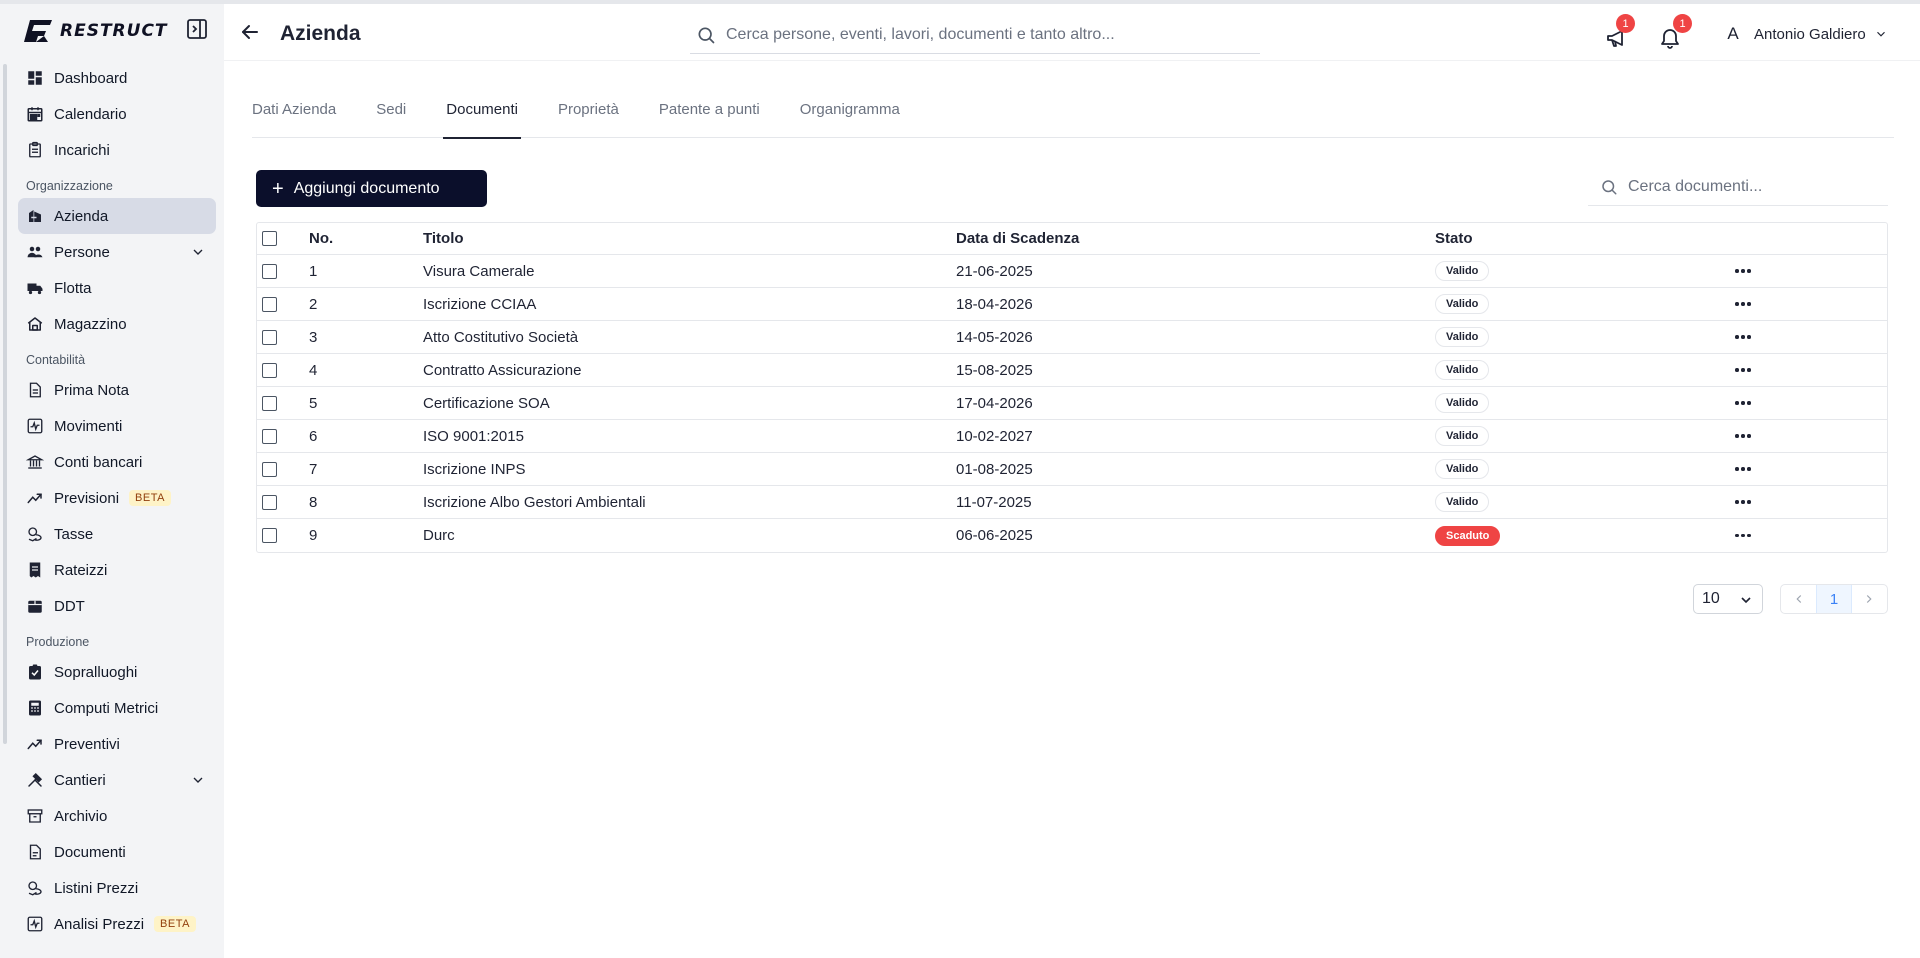 This screenshot has height=958, width=1920. I want to click on sidebar-item-sopralluoghi: Sopralluoghi, so click(117, 672).